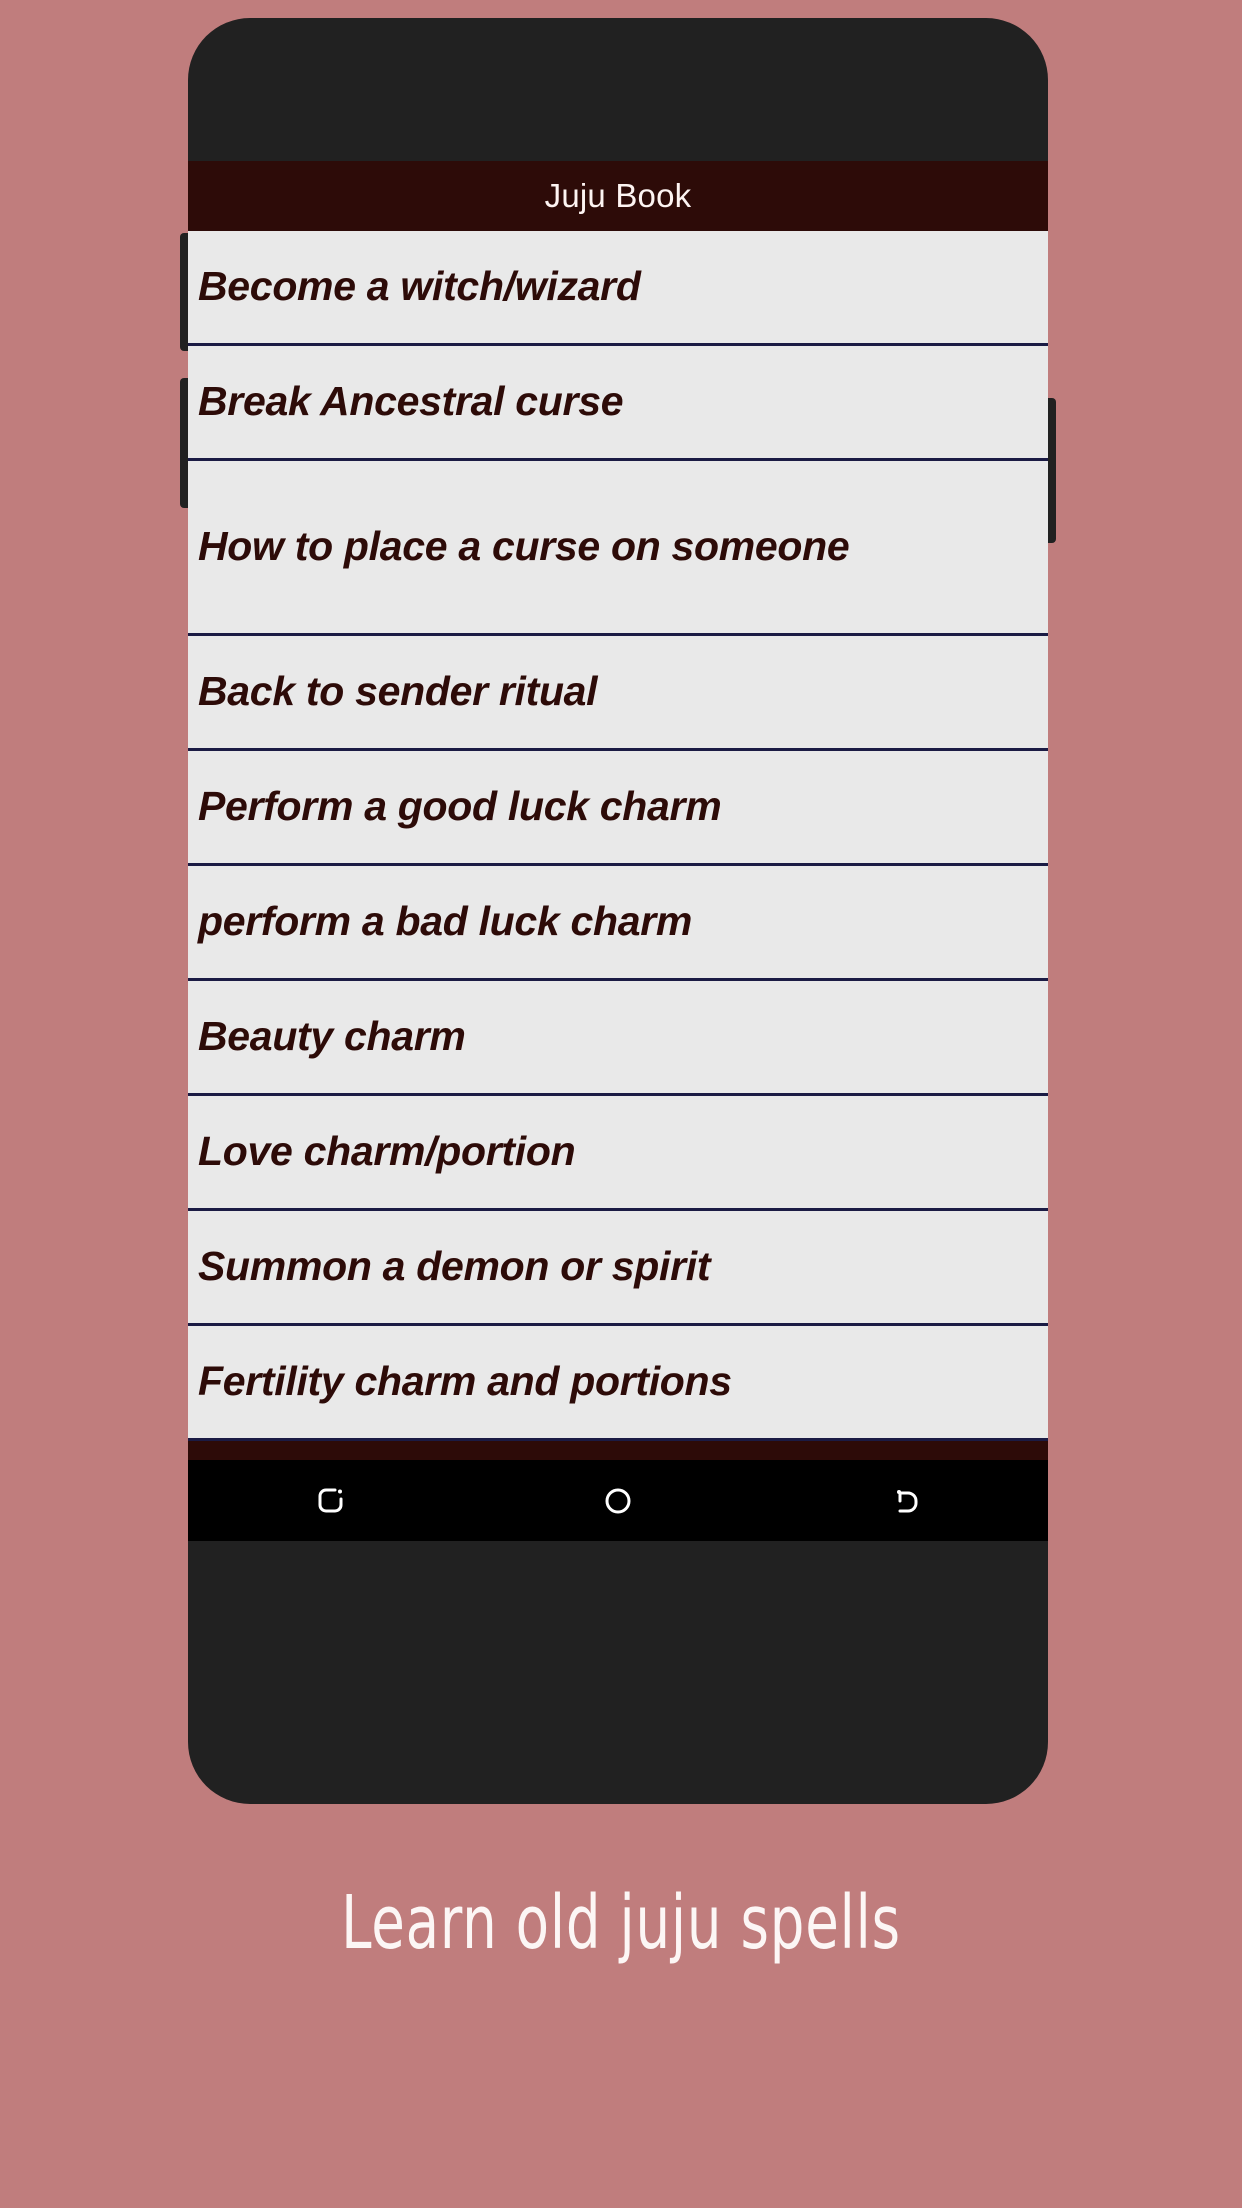 The width and height of the screenshot is (1242, 2208). I want to click on list-item: Become a witch/wizard, so click(618, 288).